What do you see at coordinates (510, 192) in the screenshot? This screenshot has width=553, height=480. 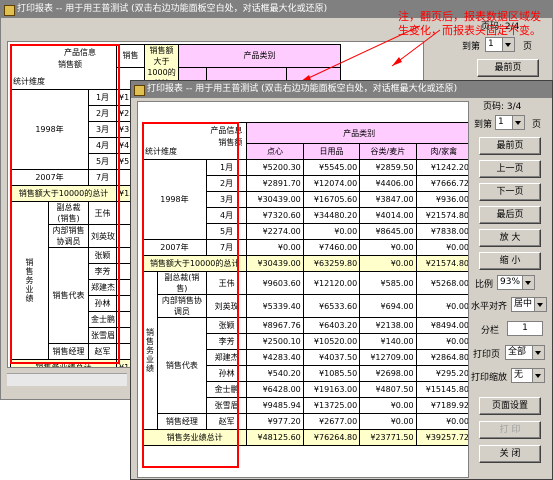 I see `next-page-button: 下一页` at bounding box center [510, 192].